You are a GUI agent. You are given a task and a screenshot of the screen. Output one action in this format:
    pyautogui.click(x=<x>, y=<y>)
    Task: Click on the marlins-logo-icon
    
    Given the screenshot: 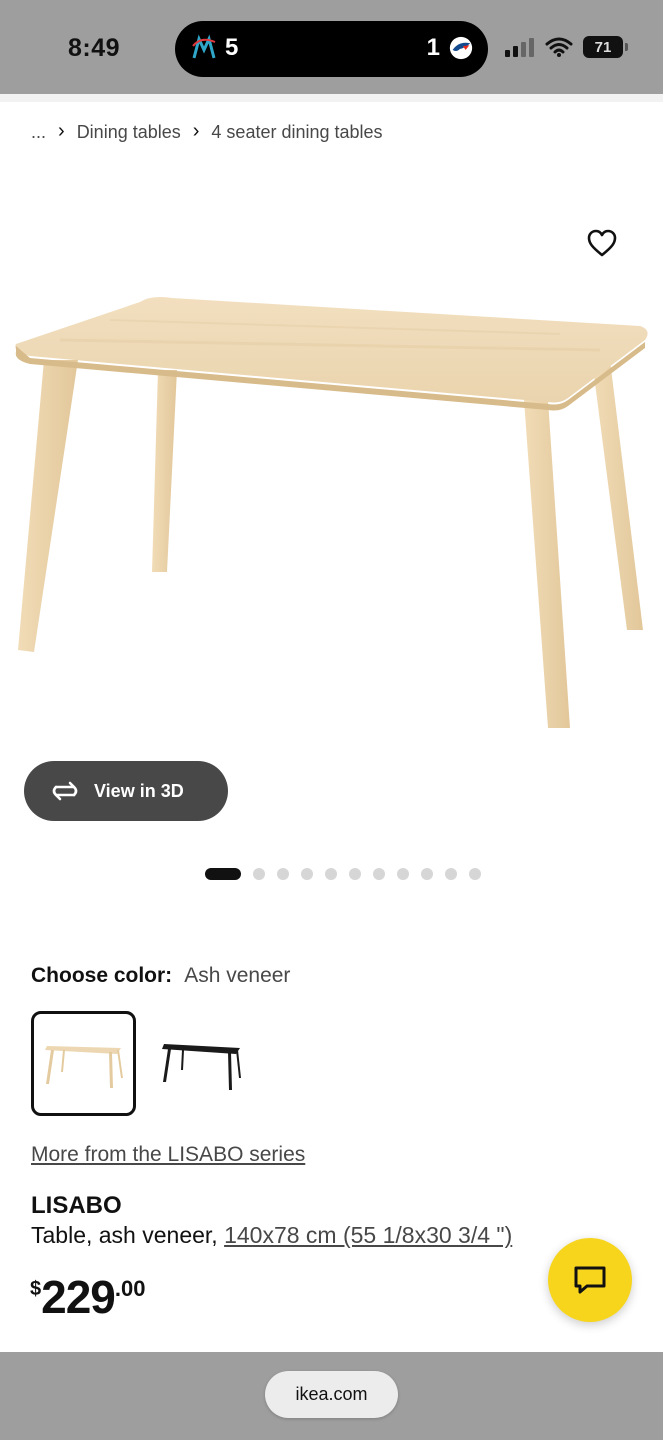 What is the action you would take?
    pyautogui.click(x=204, y=46)
    